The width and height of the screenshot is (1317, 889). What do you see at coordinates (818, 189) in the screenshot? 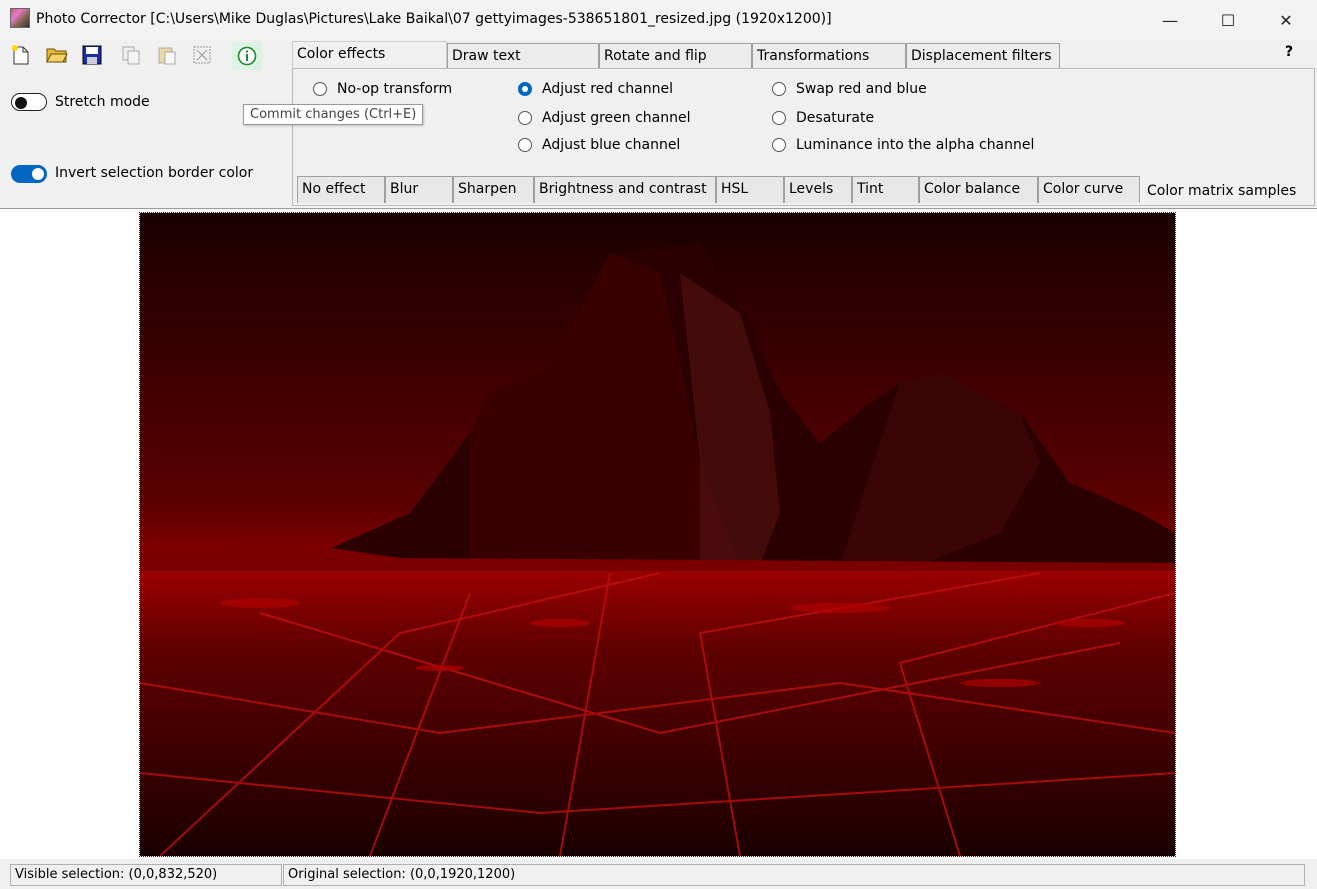
I see `subtab-levels: Levels` at bounding box center [818, 189].